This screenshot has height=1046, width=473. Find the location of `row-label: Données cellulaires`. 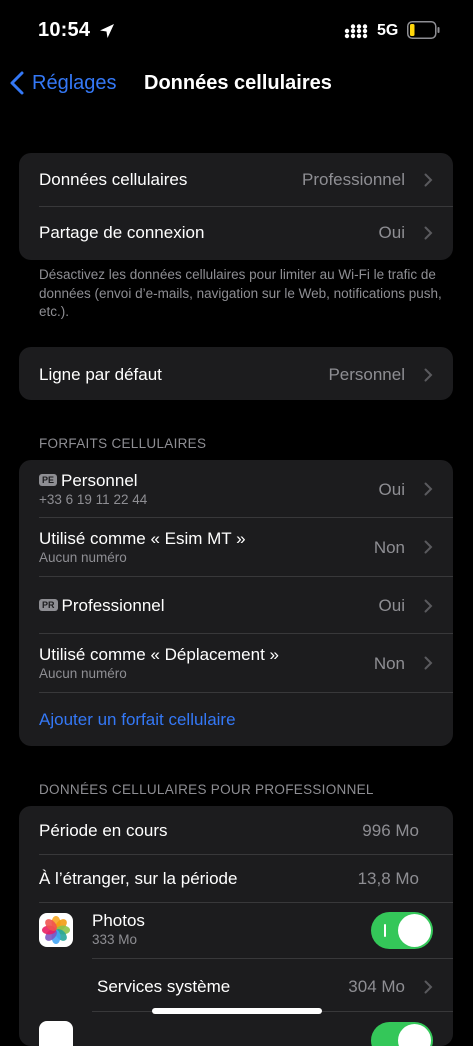

row-label: Données cellulaires is located at coordinates (113, 179).